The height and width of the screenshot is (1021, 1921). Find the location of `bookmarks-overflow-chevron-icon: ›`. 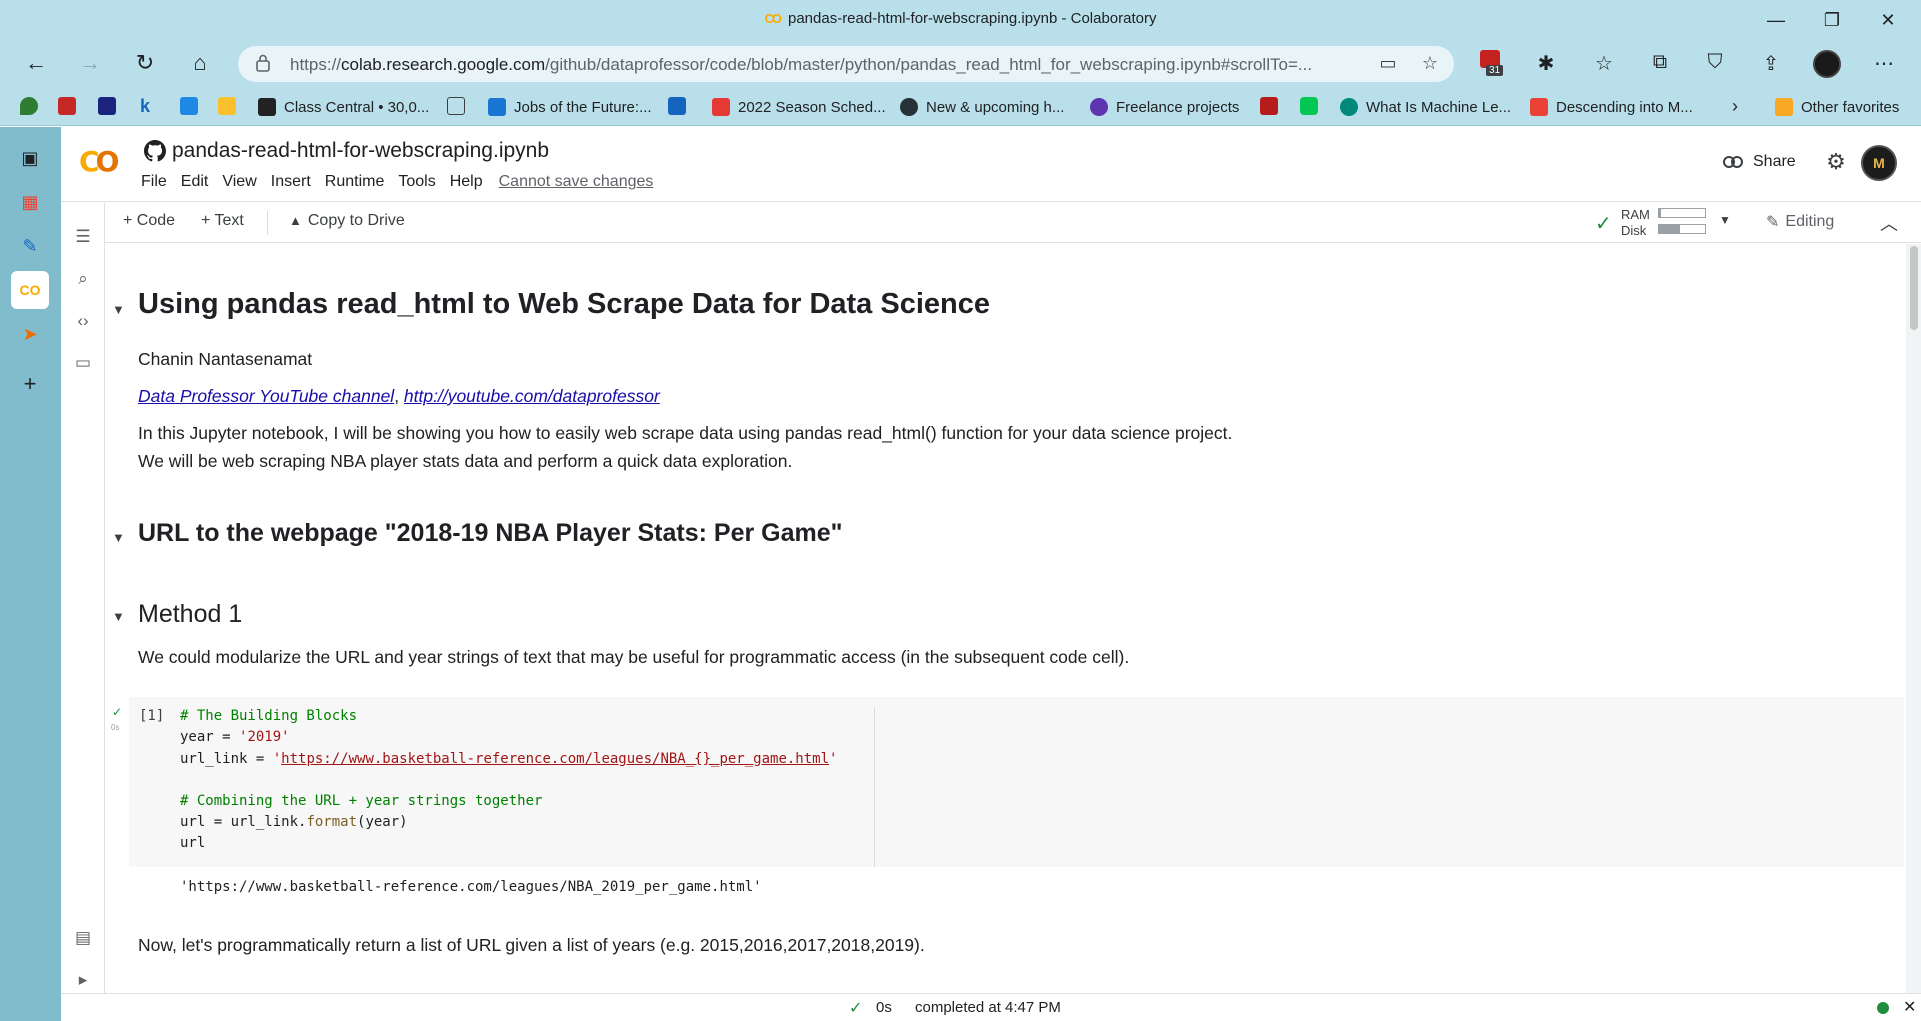

bookmarks-overflow-chevron-icon: › is located at coordinates (1741, 106).